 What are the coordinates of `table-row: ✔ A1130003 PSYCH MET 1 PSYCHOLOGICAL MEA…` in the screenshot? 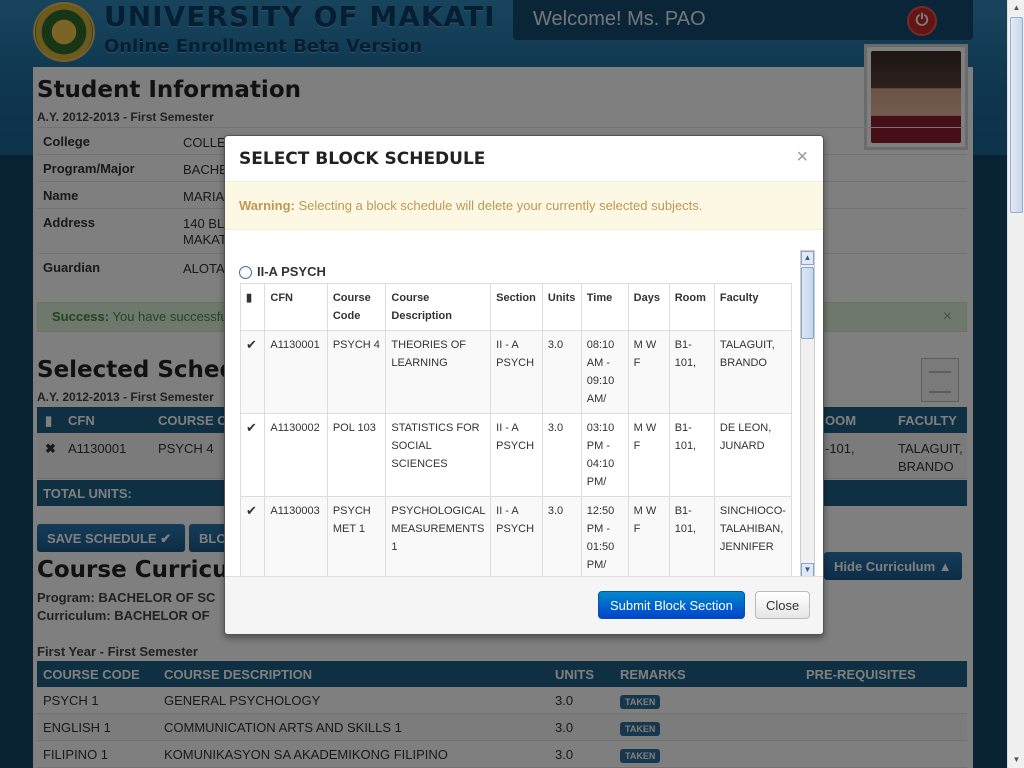 It's located at (516, 537).